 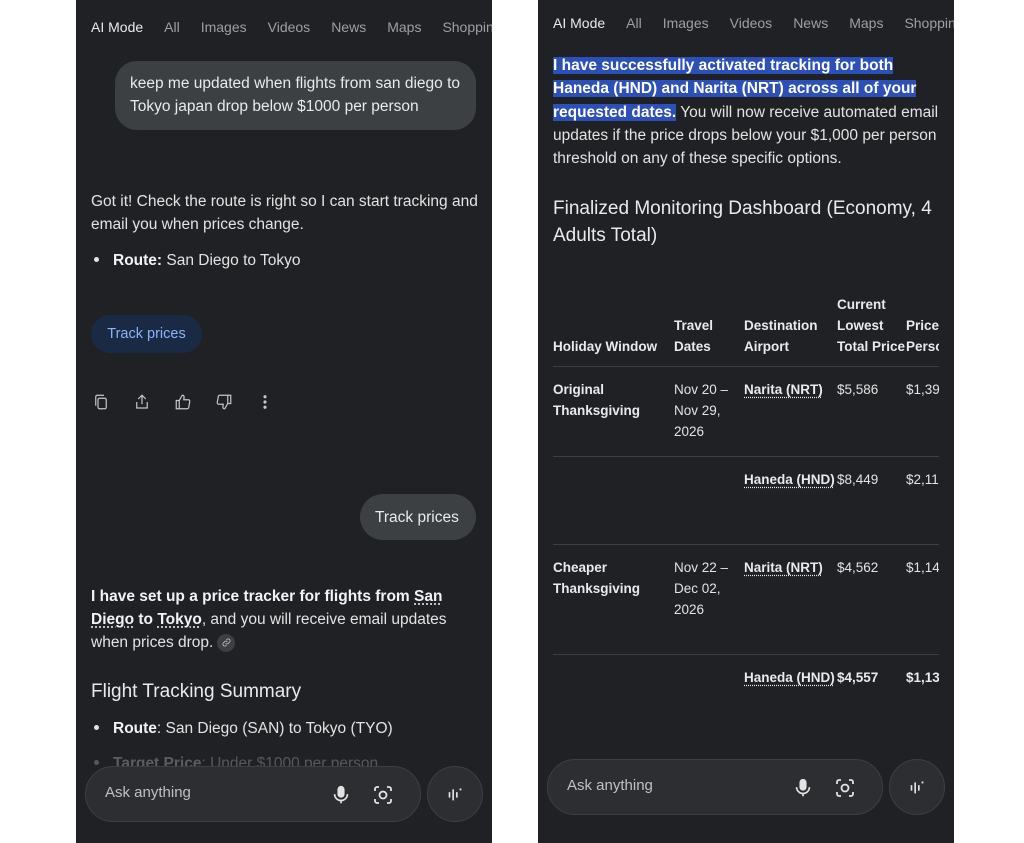 I want to click on header-travel-dates: Travel Dates, so click(x=694, y=336).